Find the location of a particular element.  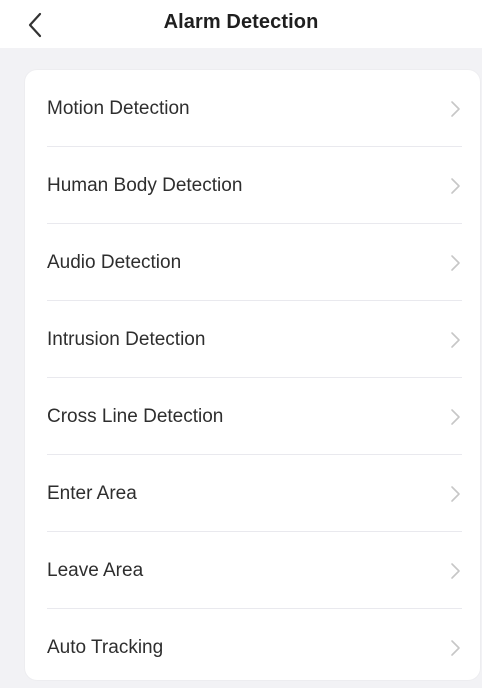

list-item-motion-detection: Motion Detection is located at coordinates (252, 108).